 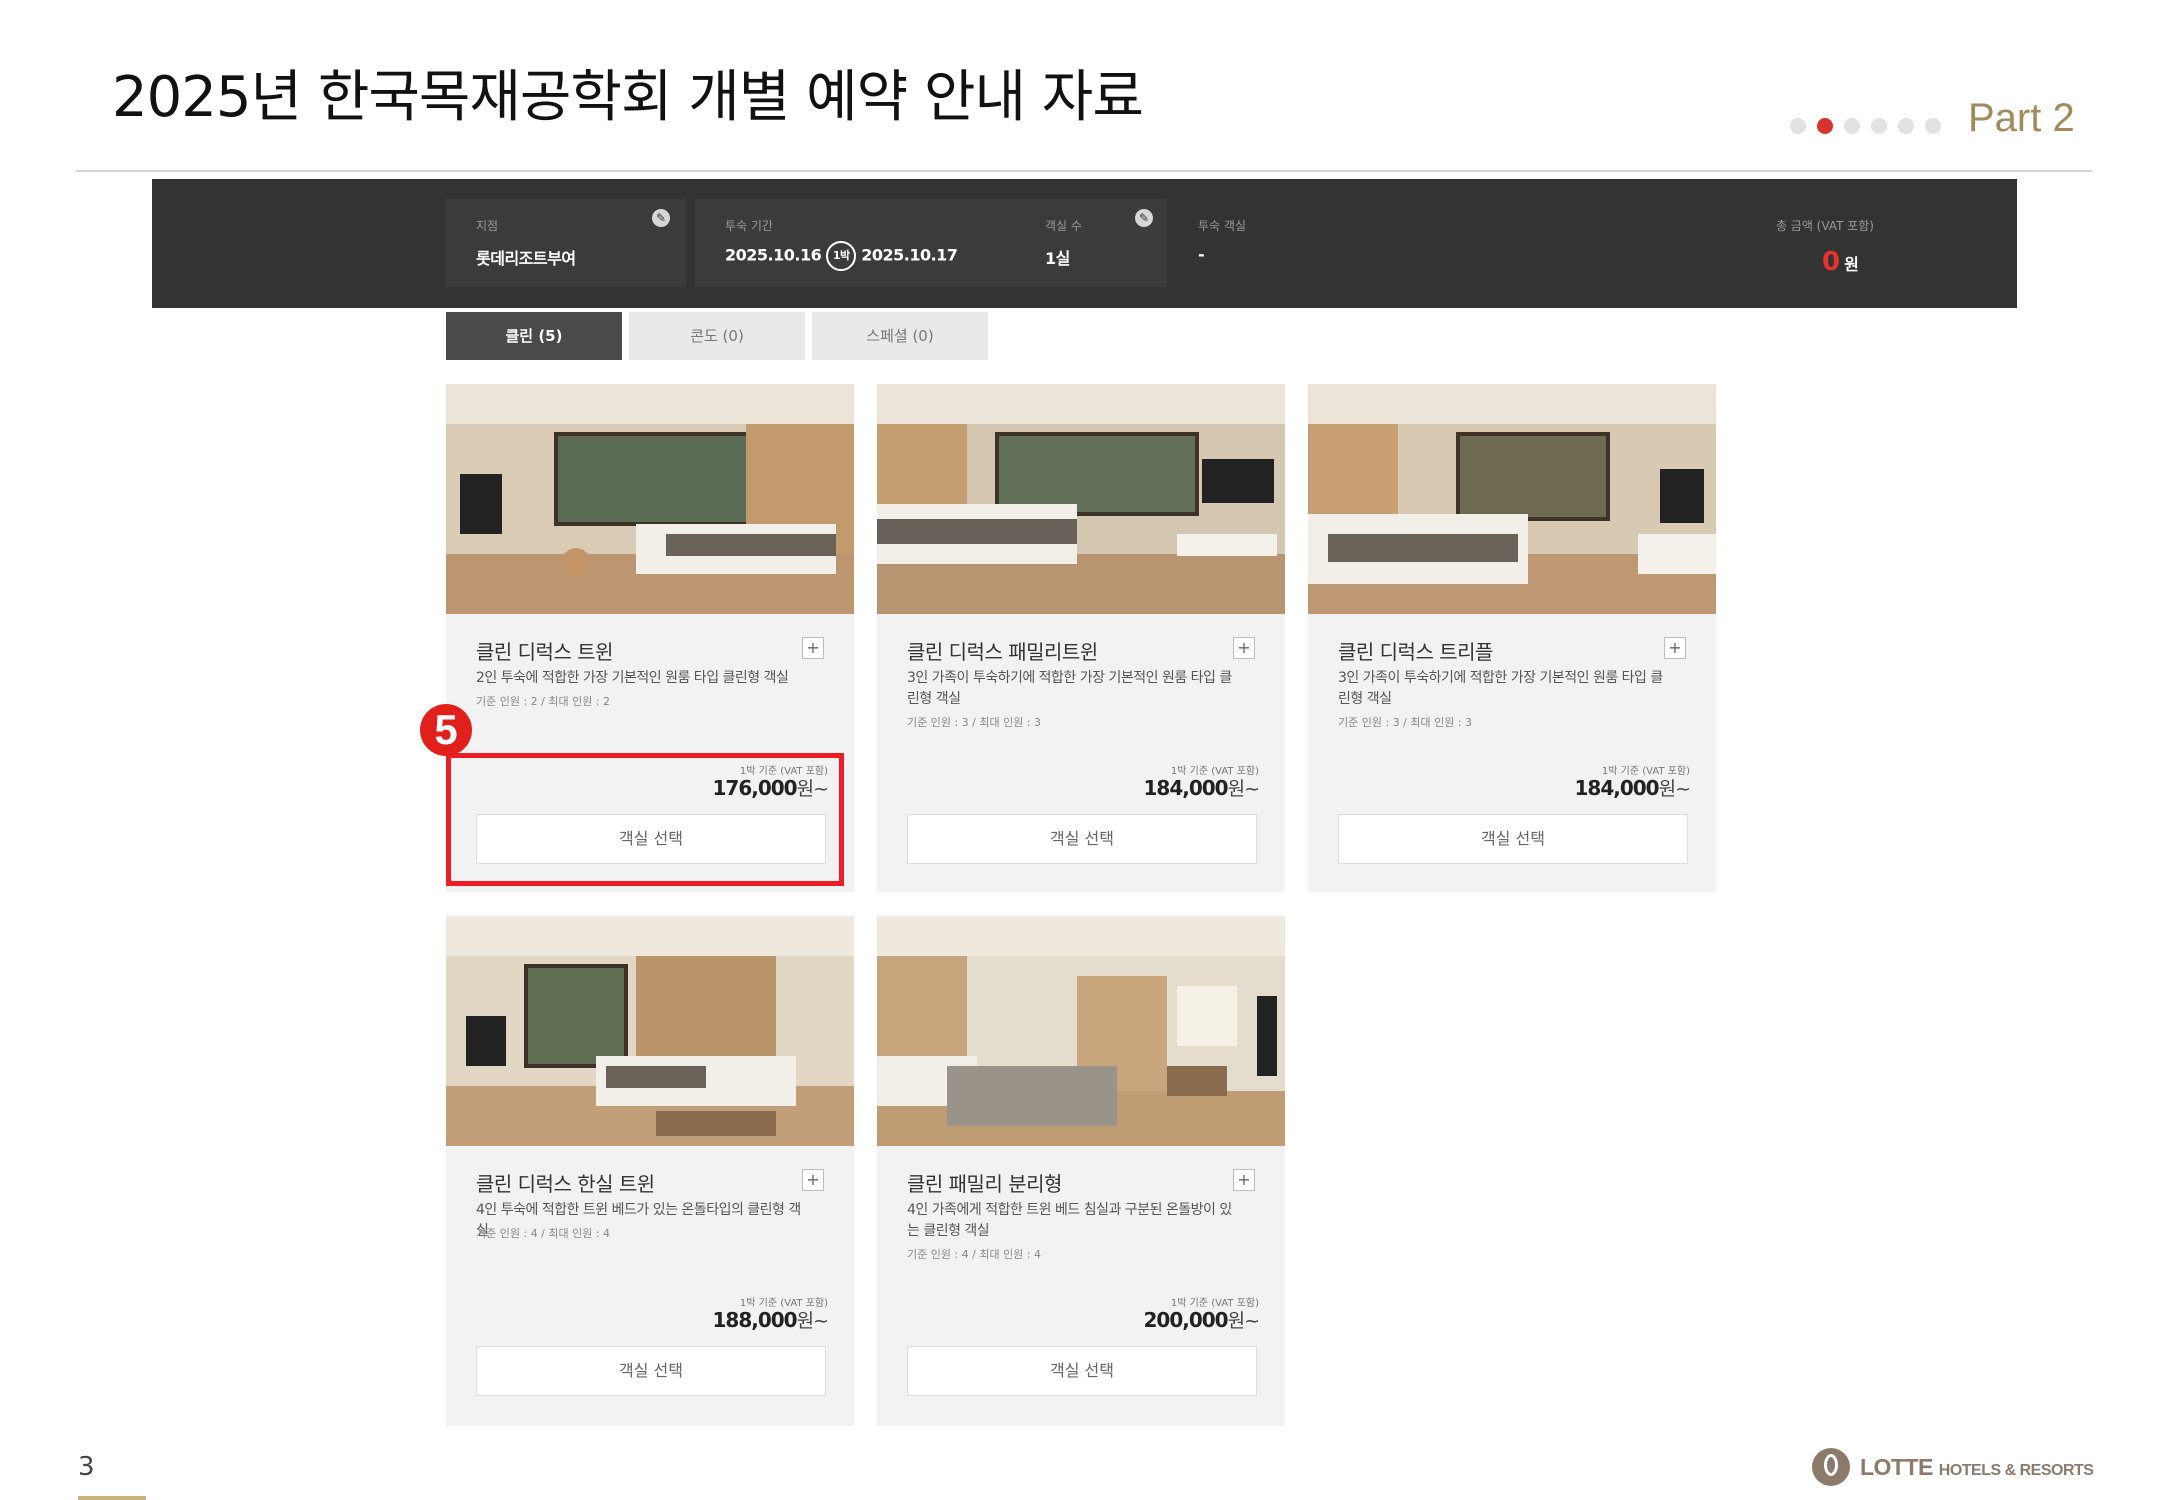 I want to click on period-label: 투숙 기간, so click(x=749, y=226).